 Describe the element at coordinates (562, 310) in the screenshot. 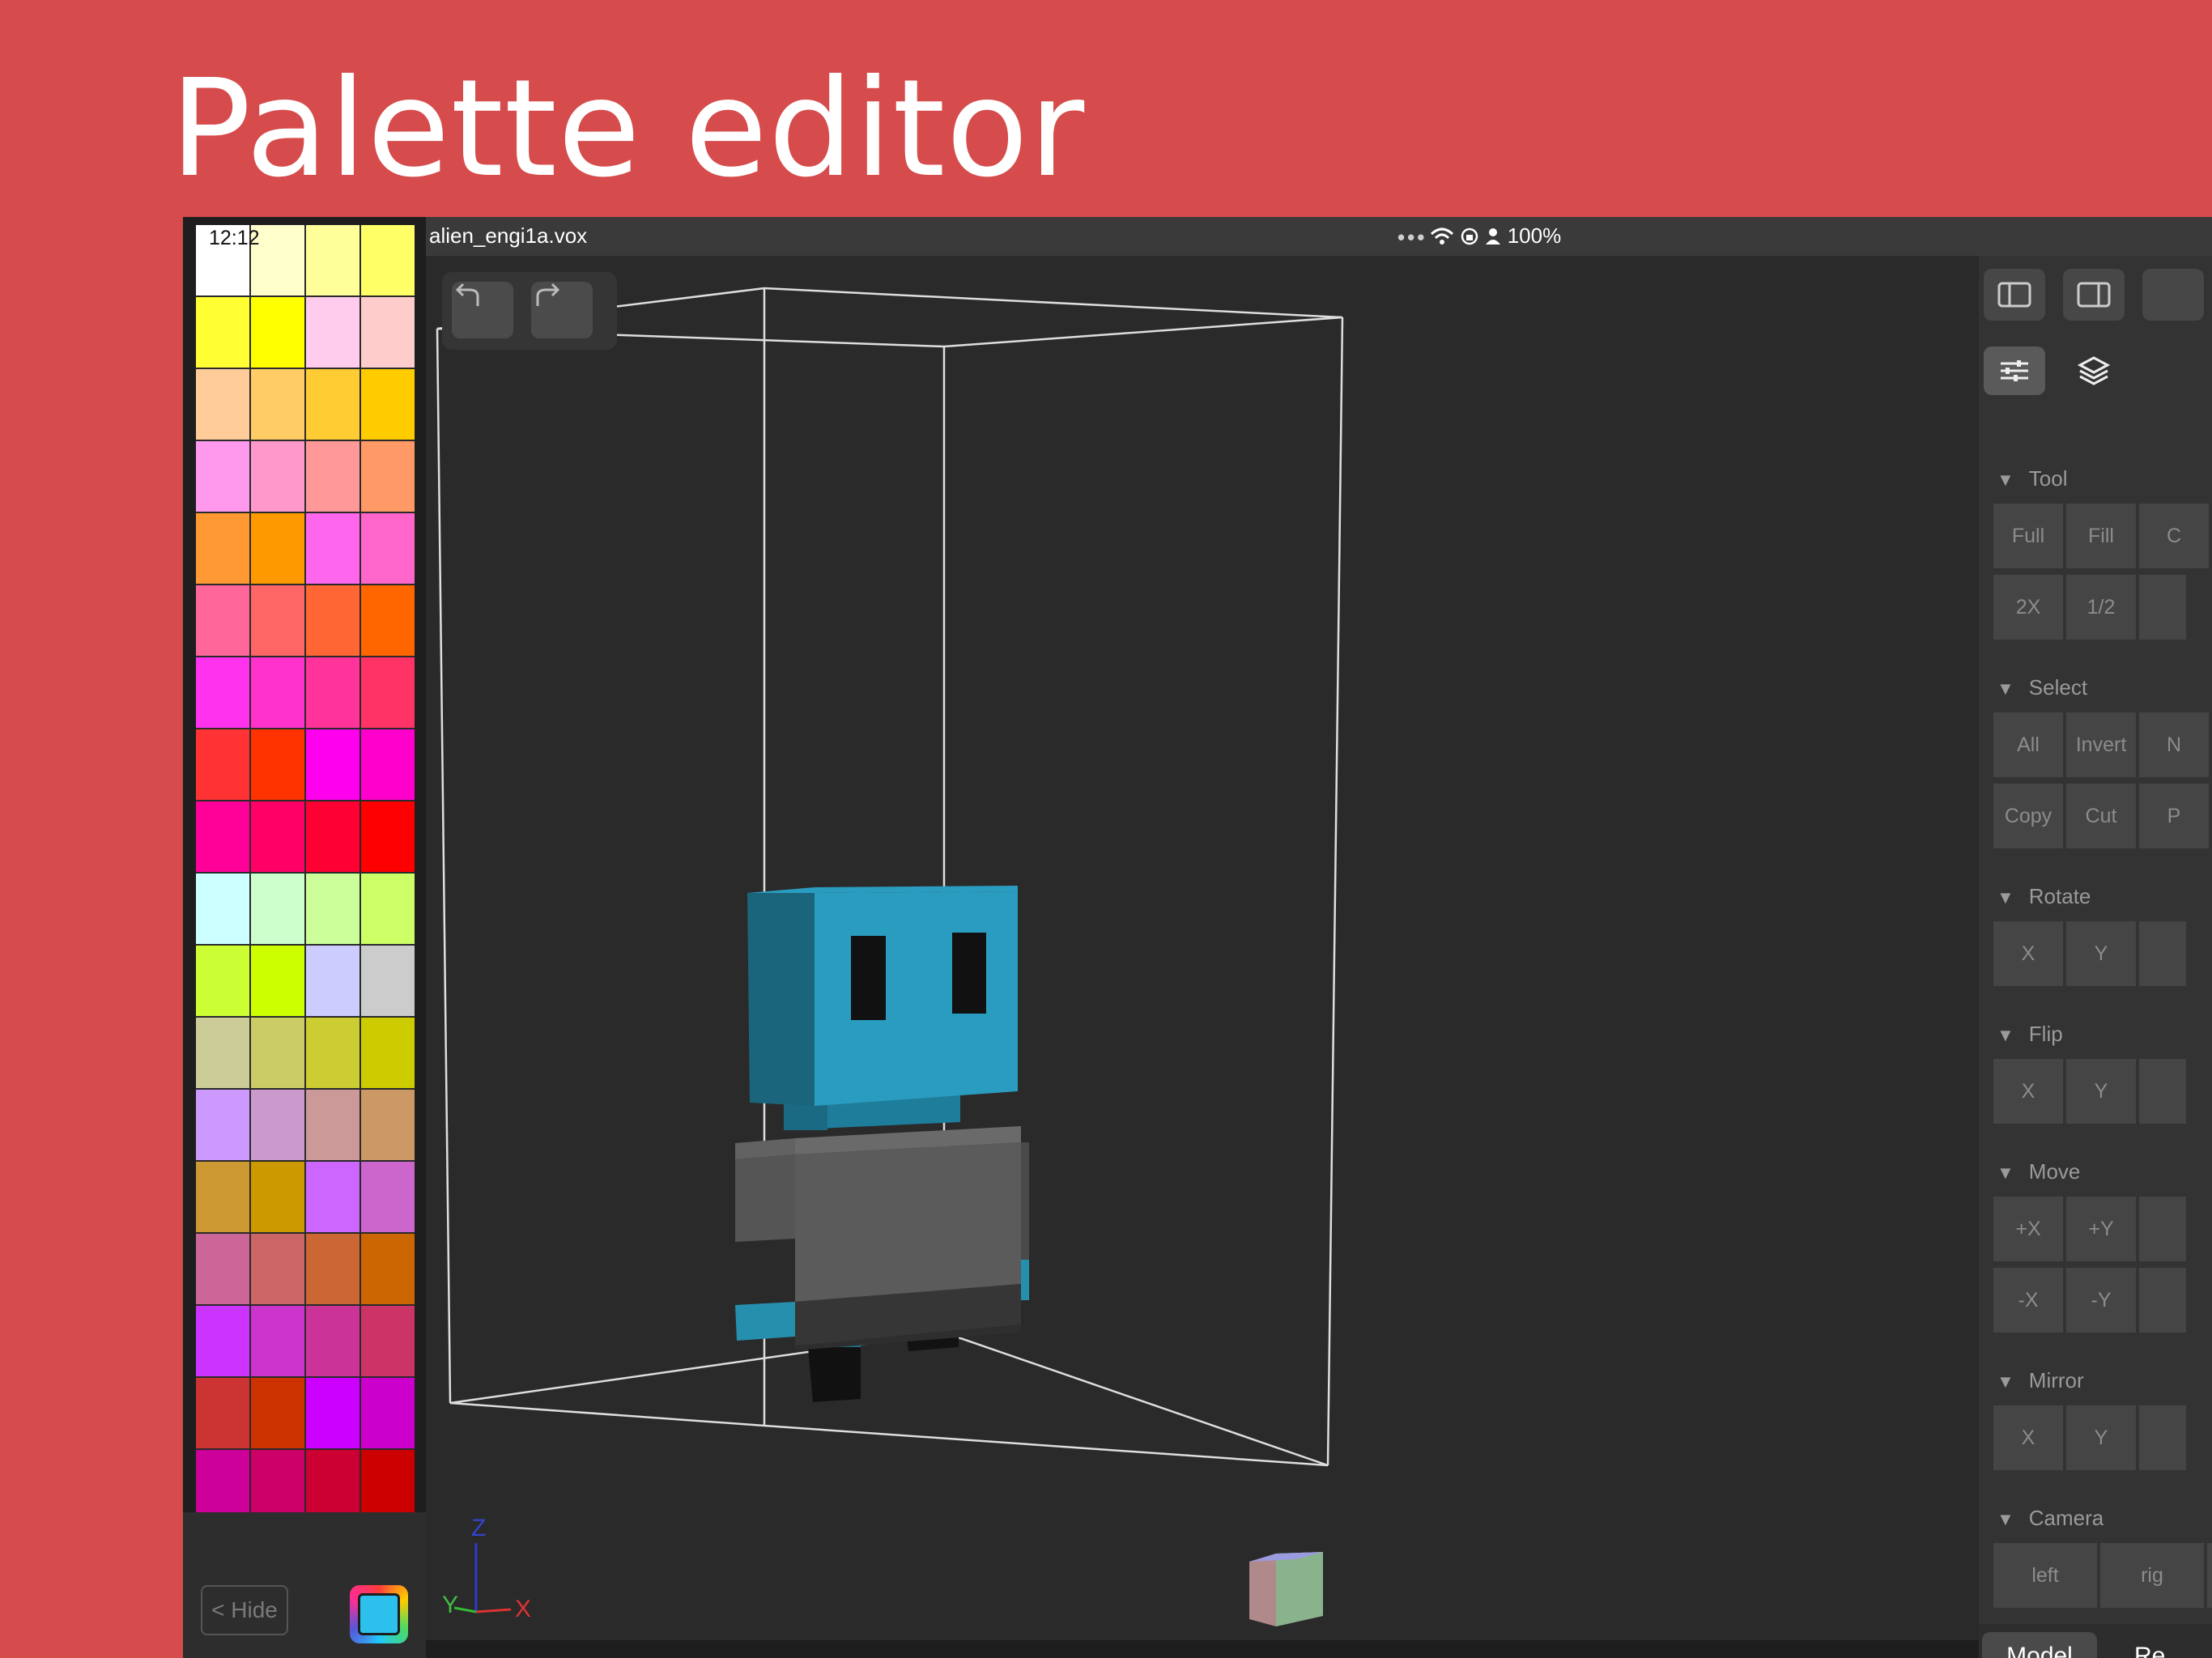

I see `redo-button` at that location.